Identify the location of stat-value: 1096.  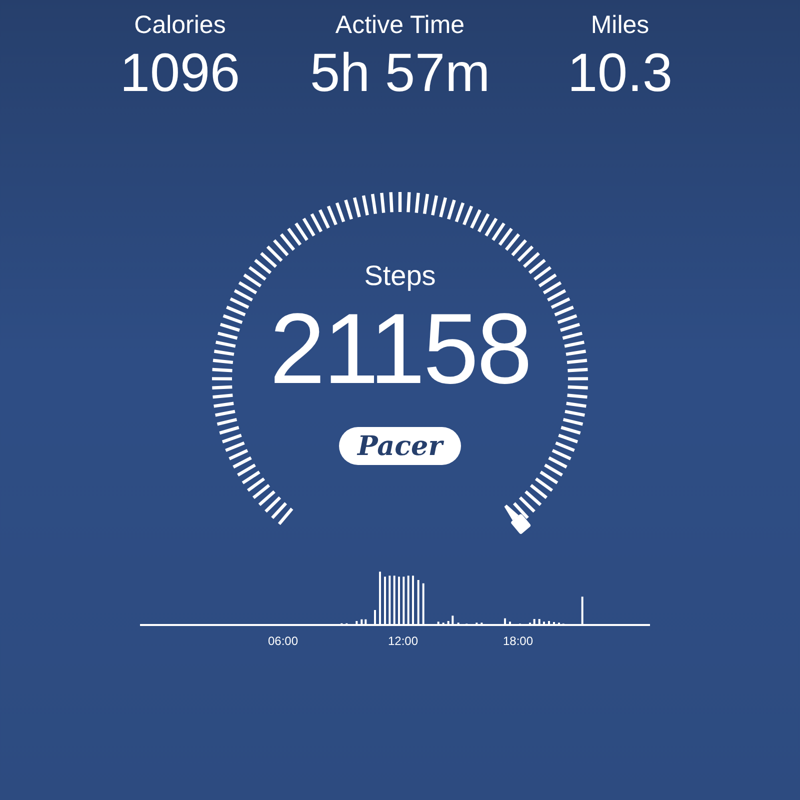
(180, 73).